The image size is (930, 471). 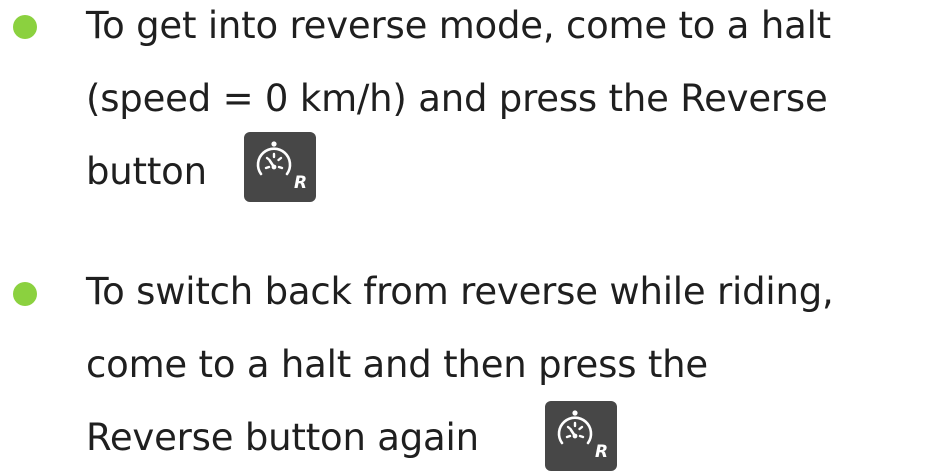 What do you see at coordinates (146, 171) in the screenshot?
I see `instruction-line: button` at bounding box center [146, 171].